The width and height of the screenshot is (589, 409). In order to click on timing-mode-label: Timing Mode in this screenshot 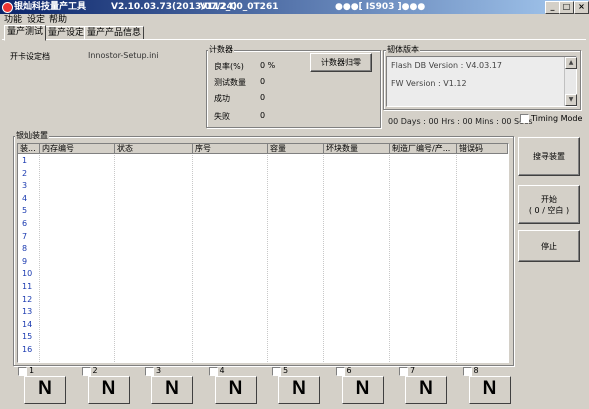, I will do `click(557, 118)`.